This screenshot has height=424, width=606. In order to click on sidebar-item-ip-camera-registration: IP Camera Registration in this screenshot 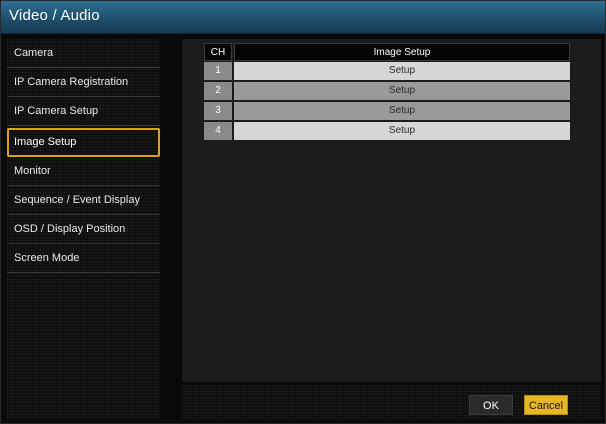, I will do `click(83, 82)`.